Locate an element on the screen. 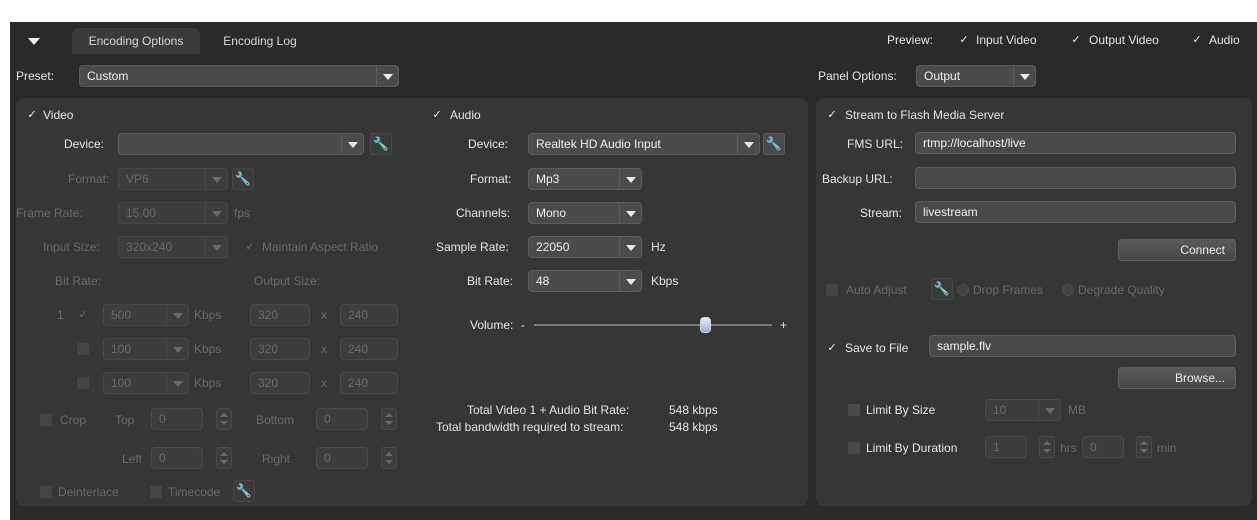  backup-url-field is located at coordinates (1075, 178).